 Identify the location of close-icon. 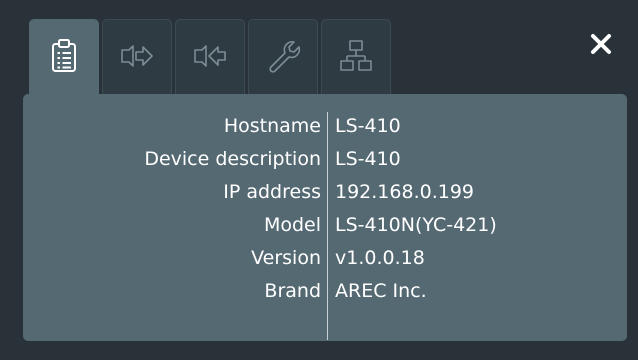
(601, 44).